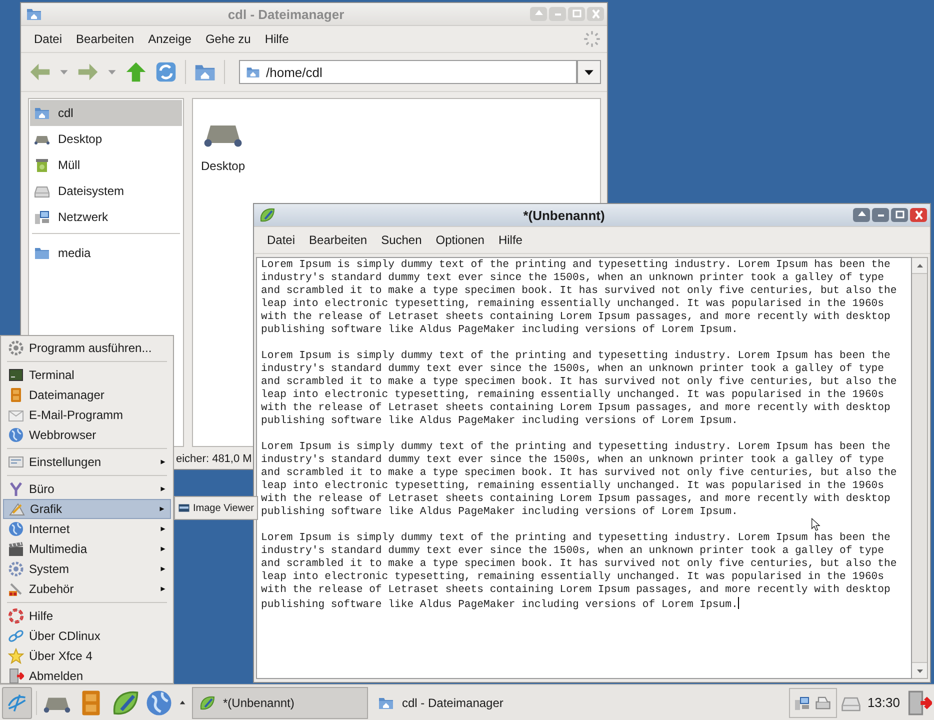 The image size is (934, 720). What do you see at coordinates (460, 240) in the screenshot?
I see `menu-item: Optionen` at bounding box center [460, 240].